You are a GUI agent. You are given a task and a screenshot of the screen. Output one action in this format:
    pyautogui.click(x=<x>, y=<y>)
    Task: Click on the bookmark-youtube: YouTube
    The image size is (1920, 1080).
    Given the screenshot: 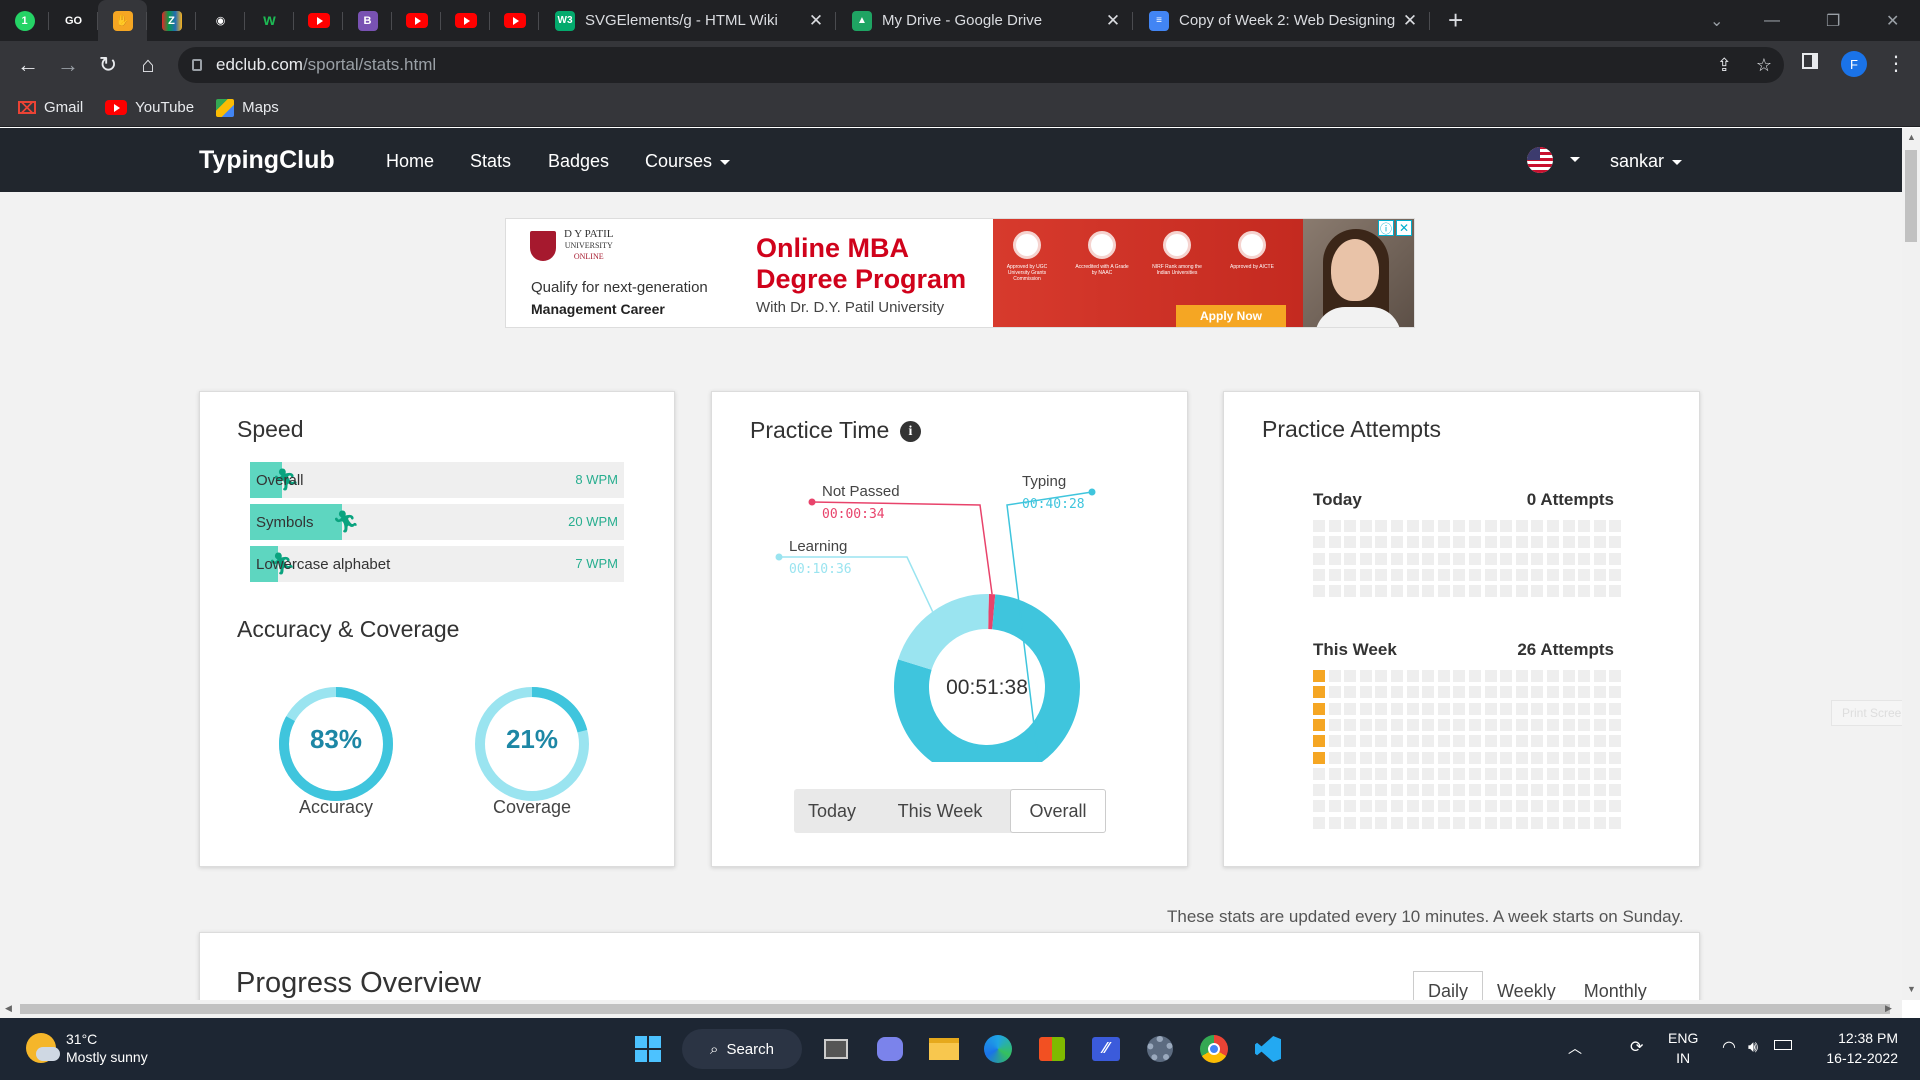 What is the action you would take?
    pyautogui.click(x=149, y=107)
    